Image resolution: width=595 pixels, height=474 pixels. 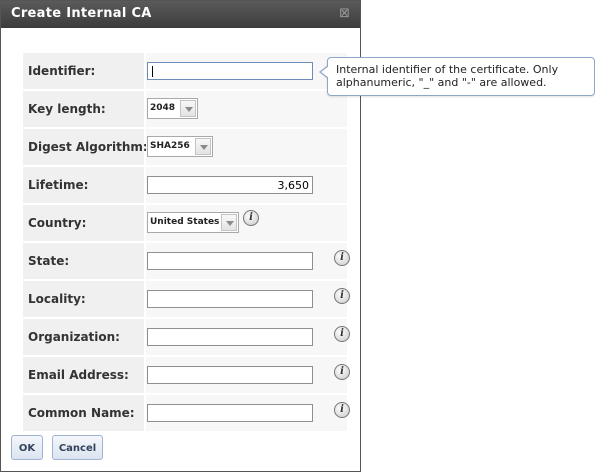 What do you see at coordinates (77, 447) in the screenshot?
I see `cancel-button: Cancel` at bounding box center [77, 447].